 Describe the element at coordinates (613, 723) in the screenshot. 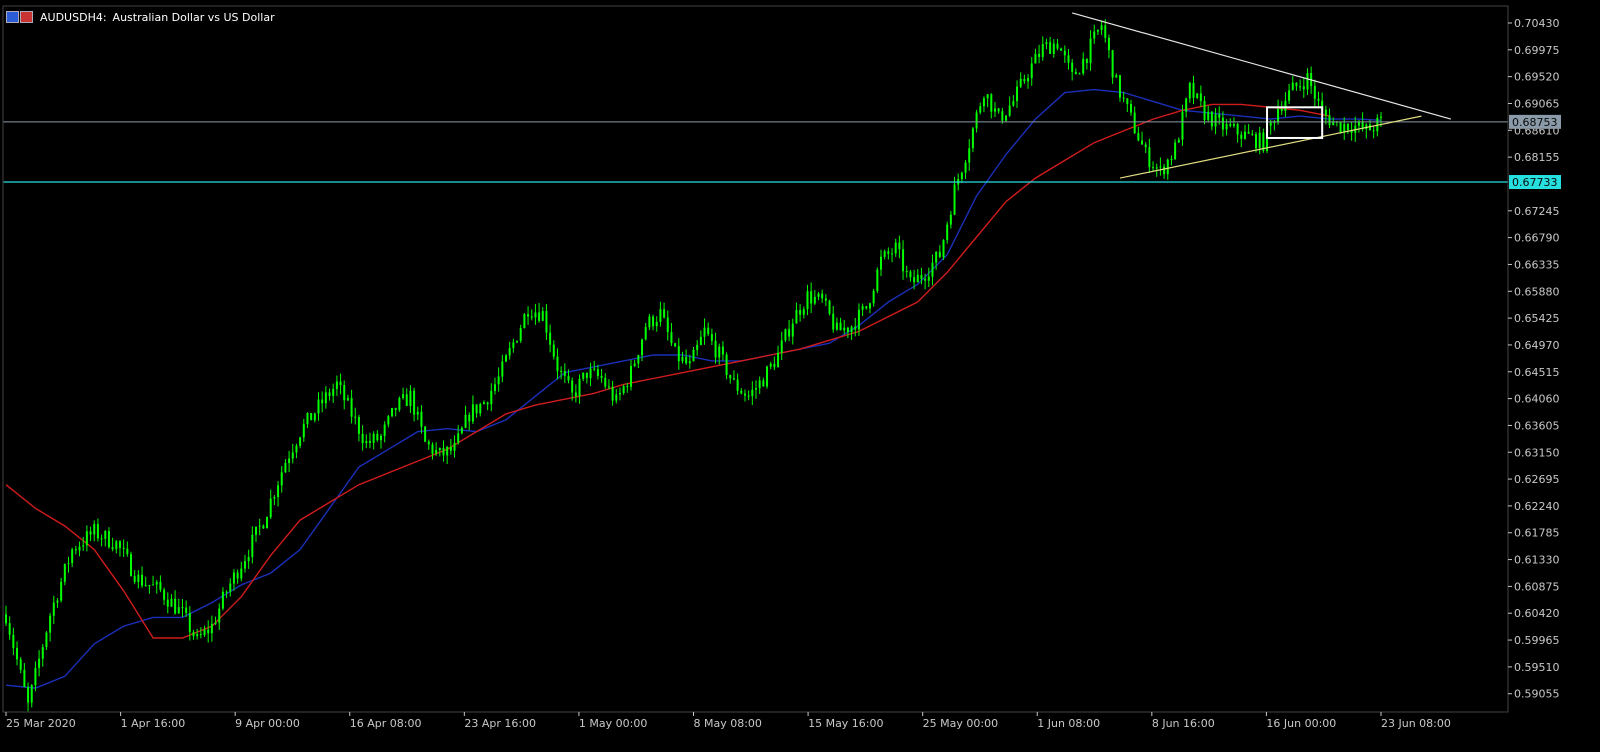

I see `x-tick-label: 1 May 00:00` at that location.